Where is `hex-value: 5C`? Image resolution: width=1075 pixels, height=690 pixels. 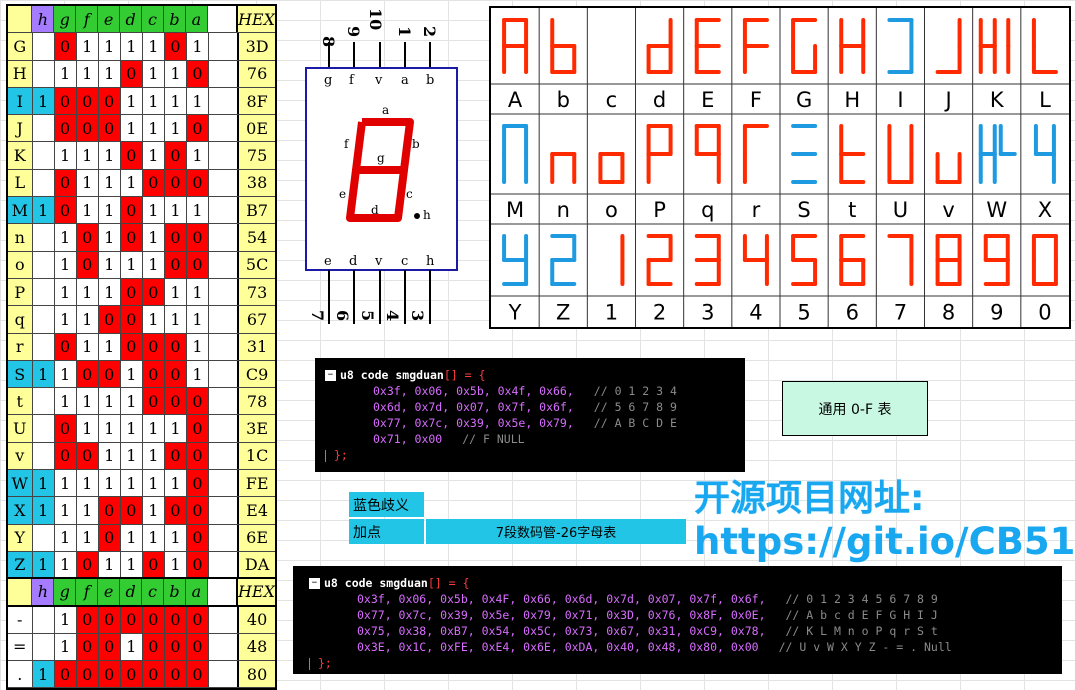 hex-value: 5C is located at coordinates (257, 264).